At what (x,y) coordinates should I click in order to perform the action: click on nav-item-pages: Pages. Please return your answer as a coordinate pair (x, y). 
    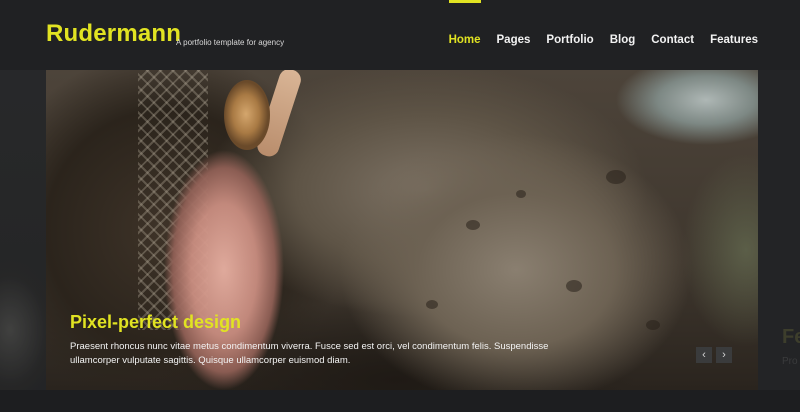
    Looking at the image, I should click on (514, 40).